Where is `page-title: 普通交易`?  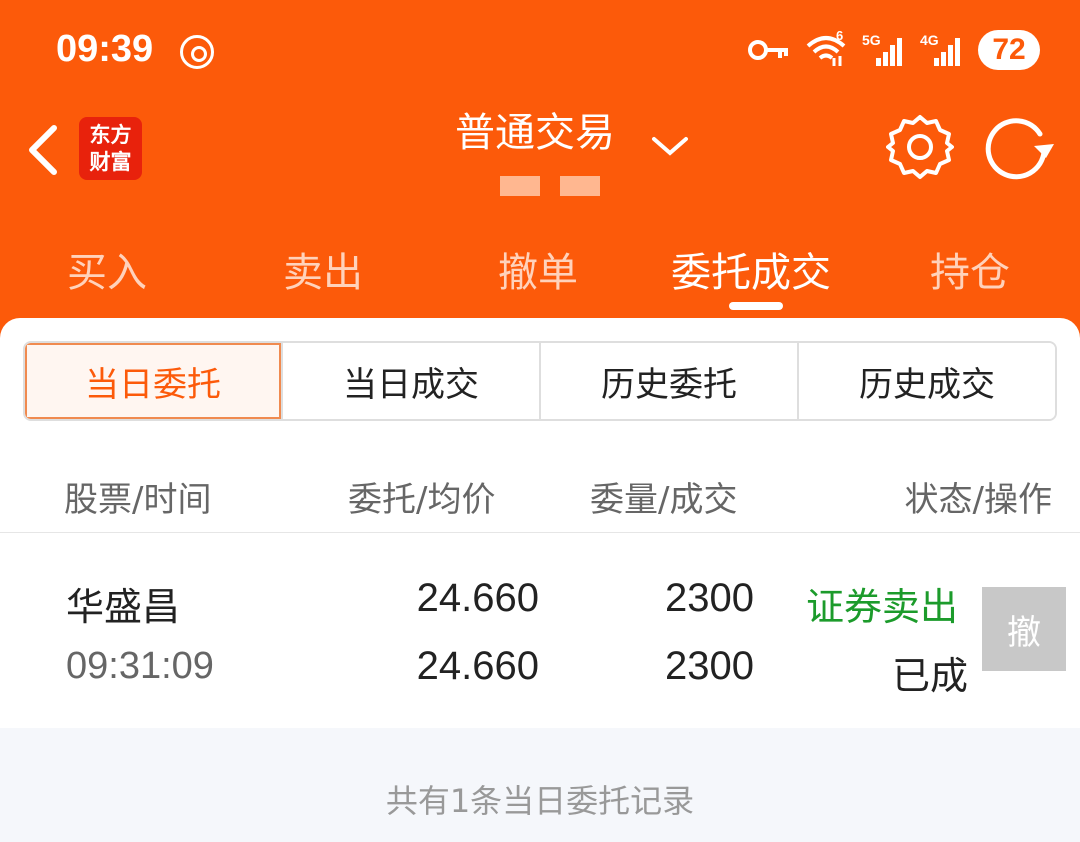 page-title: 普通交易 is located at coordinates (535, 129).